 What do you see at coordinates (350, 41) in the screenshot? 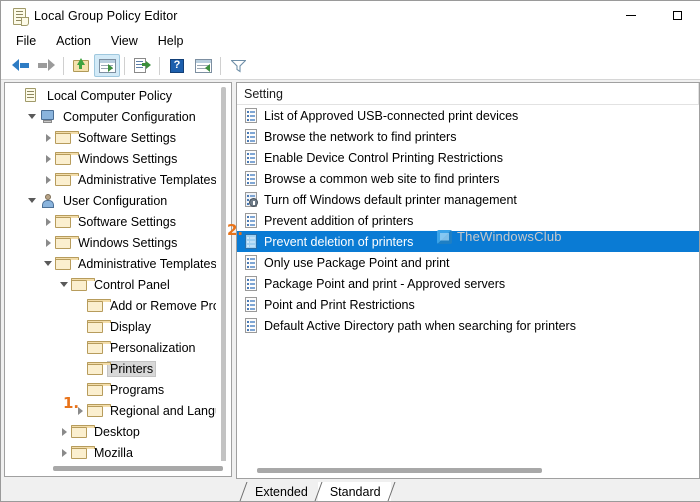
I see `menu-bar: File Action View Help` at bounding box center [350, 41].